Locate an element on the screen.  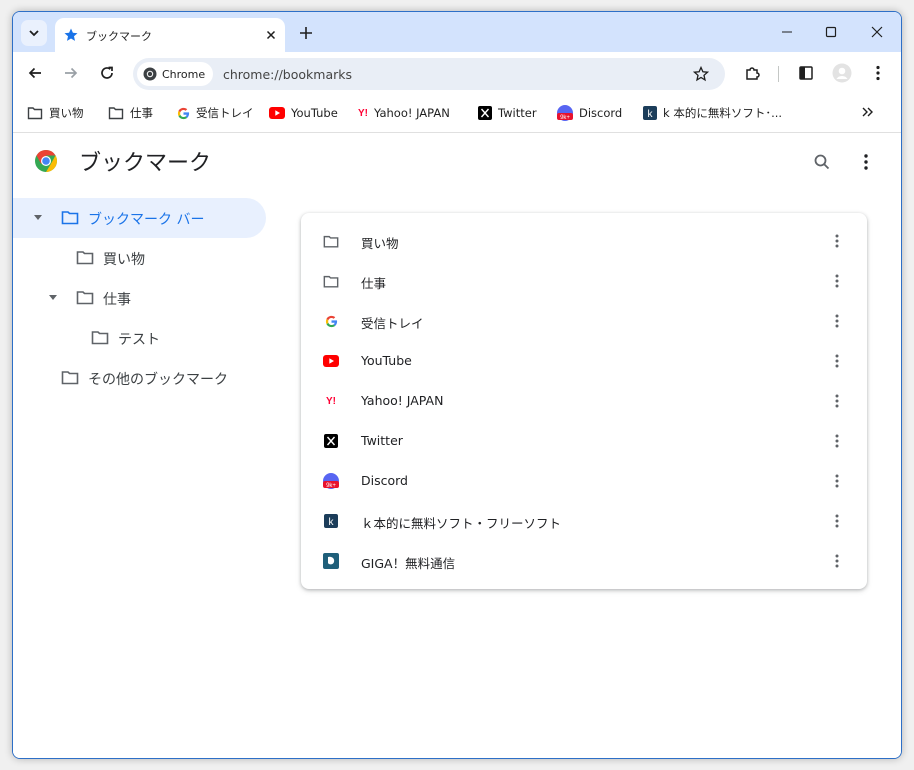
tree-item-work: 仕事 is located at coordinates (139, 298).